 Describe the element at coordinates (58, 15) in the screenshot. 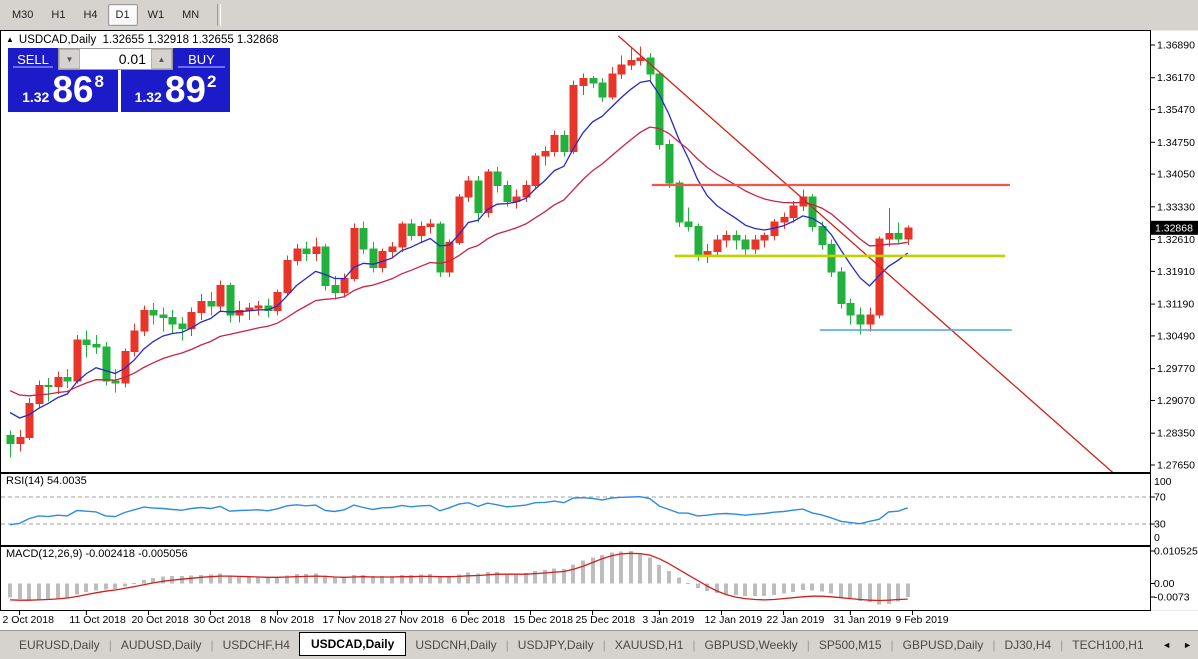

I see `timeframe-h1: H1` at that location.